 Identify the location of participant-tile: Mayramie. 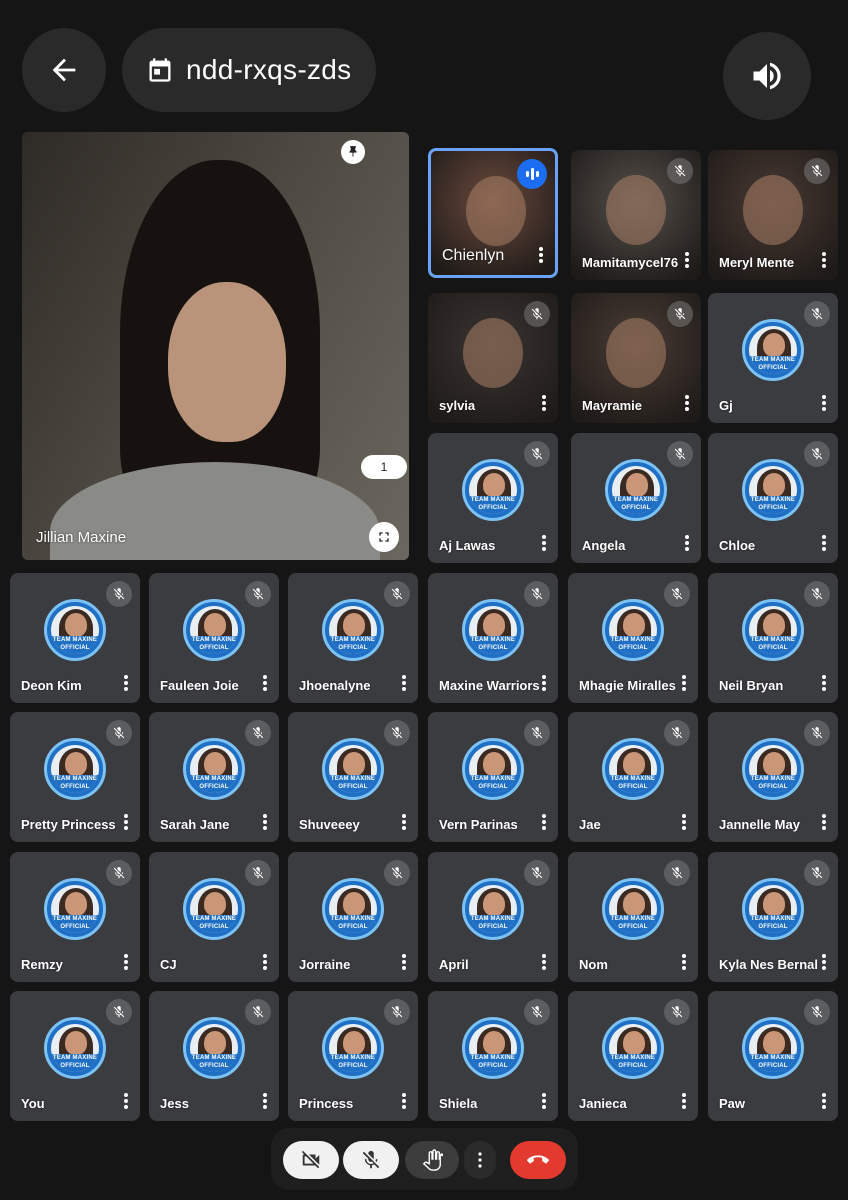
(636, 358).